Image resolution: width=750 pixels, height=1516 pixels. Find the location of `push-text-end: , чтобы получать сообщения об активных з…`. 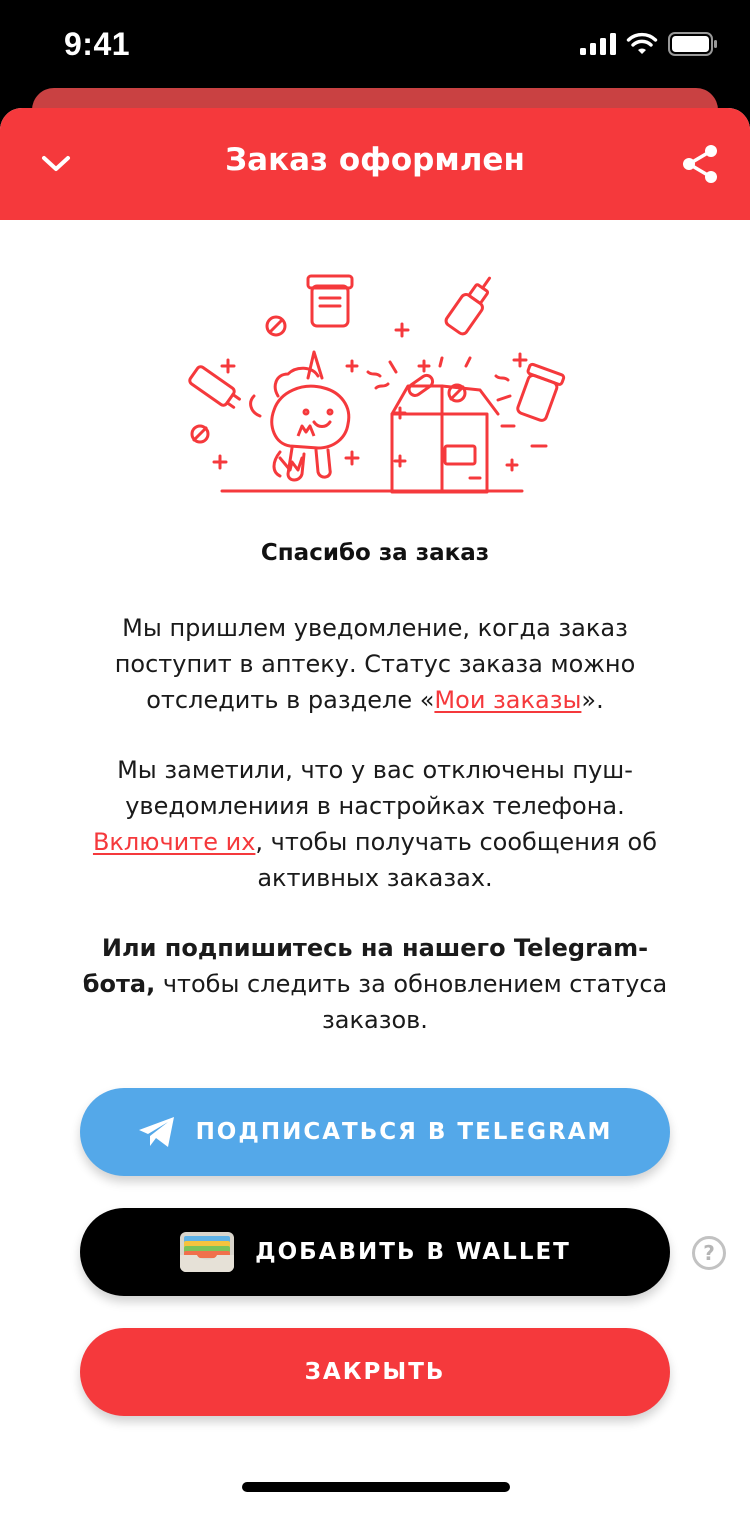

push-text-end: , чтобы получать сообщения об активных з… is located at coordinates (456, 860).